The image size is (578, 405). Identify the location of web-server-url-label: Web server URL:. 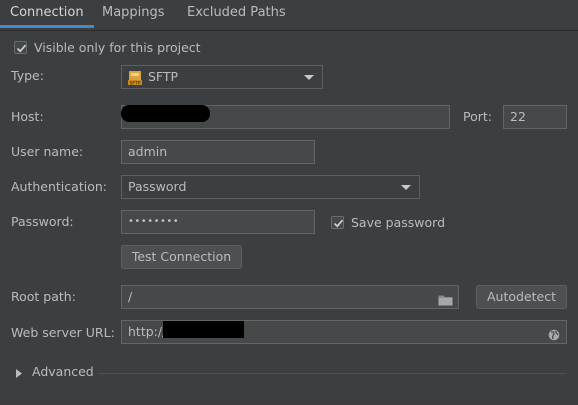
(63, 332).